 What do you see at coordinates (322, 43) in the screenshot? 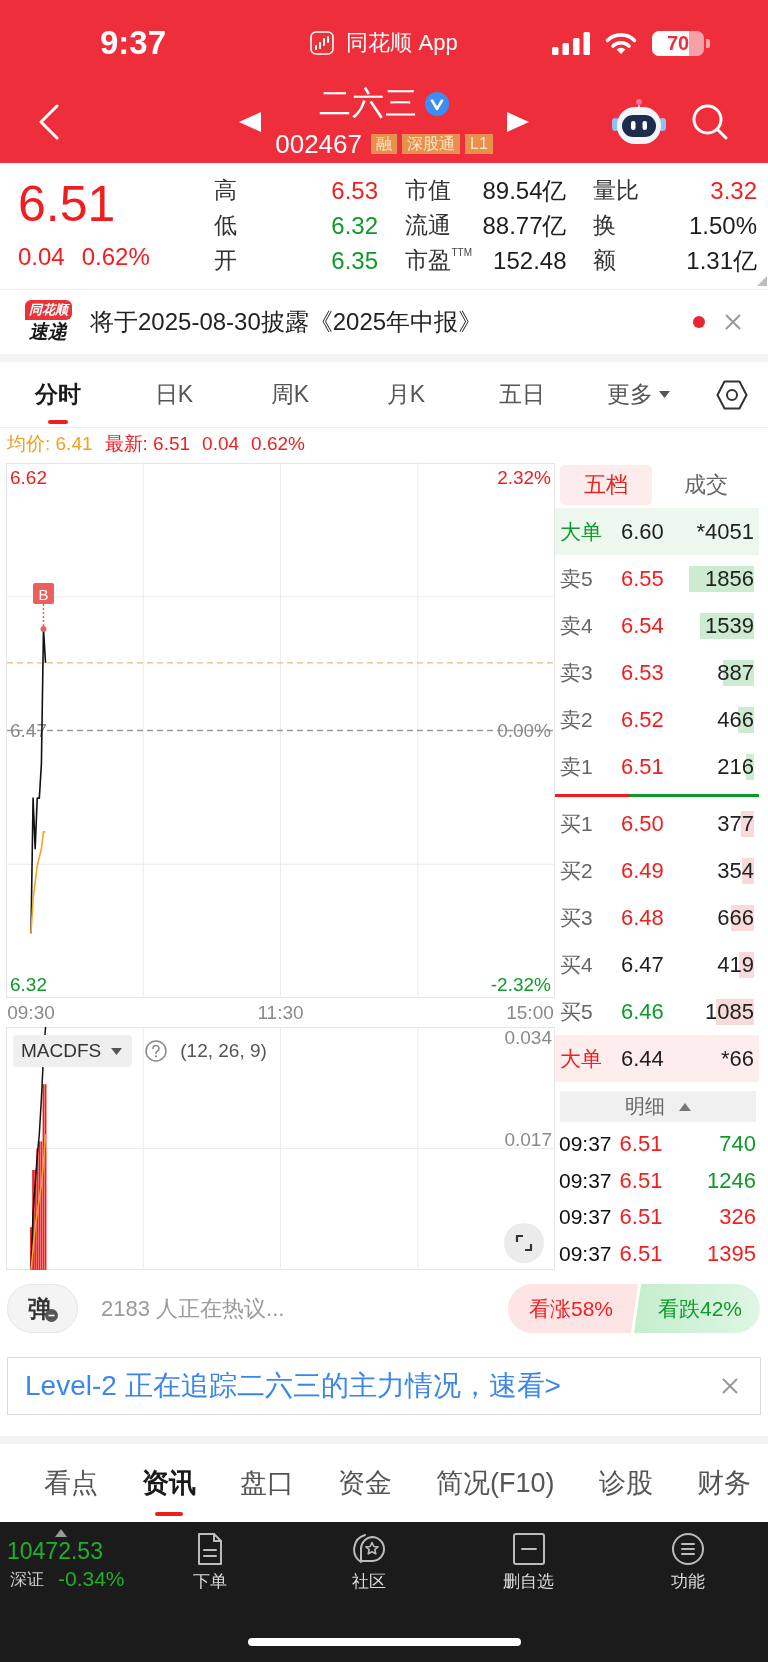
I see `app-icon` at bounding box center [322, 43].